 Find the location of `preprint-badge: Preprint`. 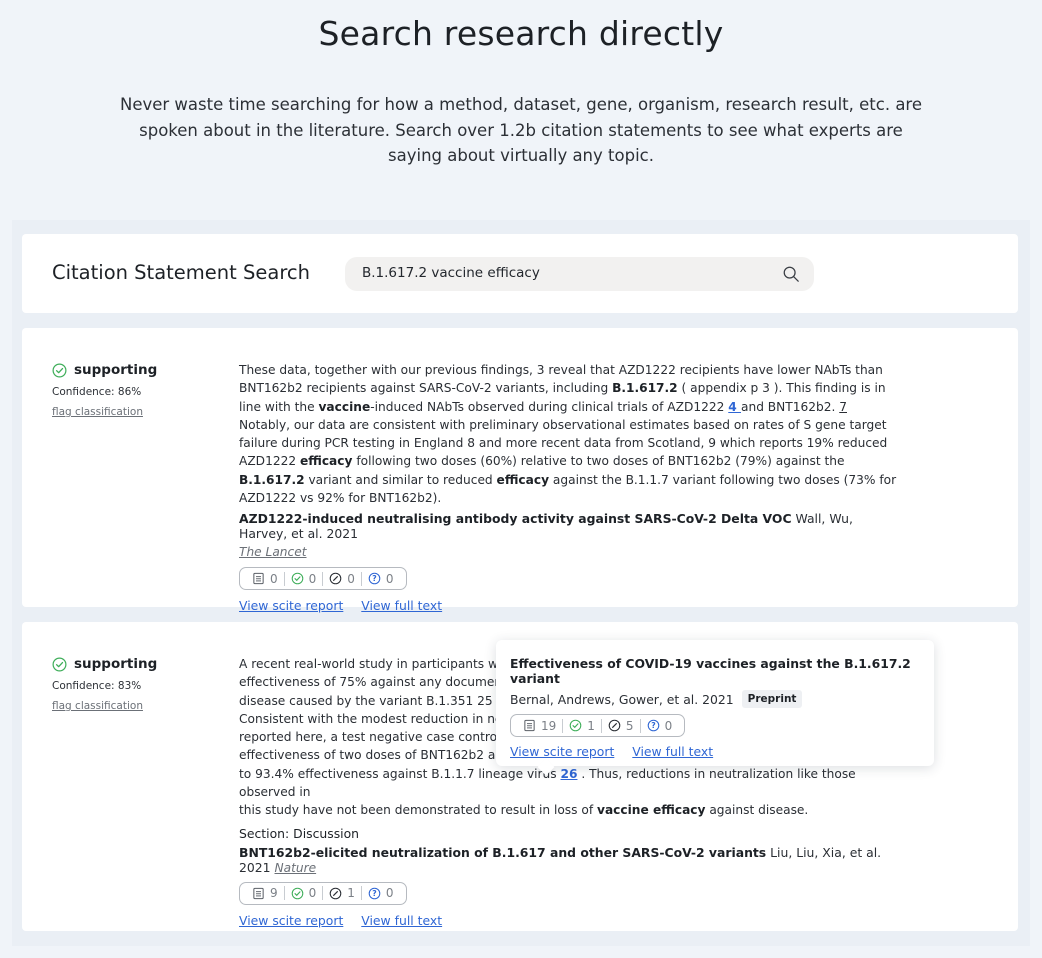

preprint-badge: Preprint is located at coordinates (772, 699).